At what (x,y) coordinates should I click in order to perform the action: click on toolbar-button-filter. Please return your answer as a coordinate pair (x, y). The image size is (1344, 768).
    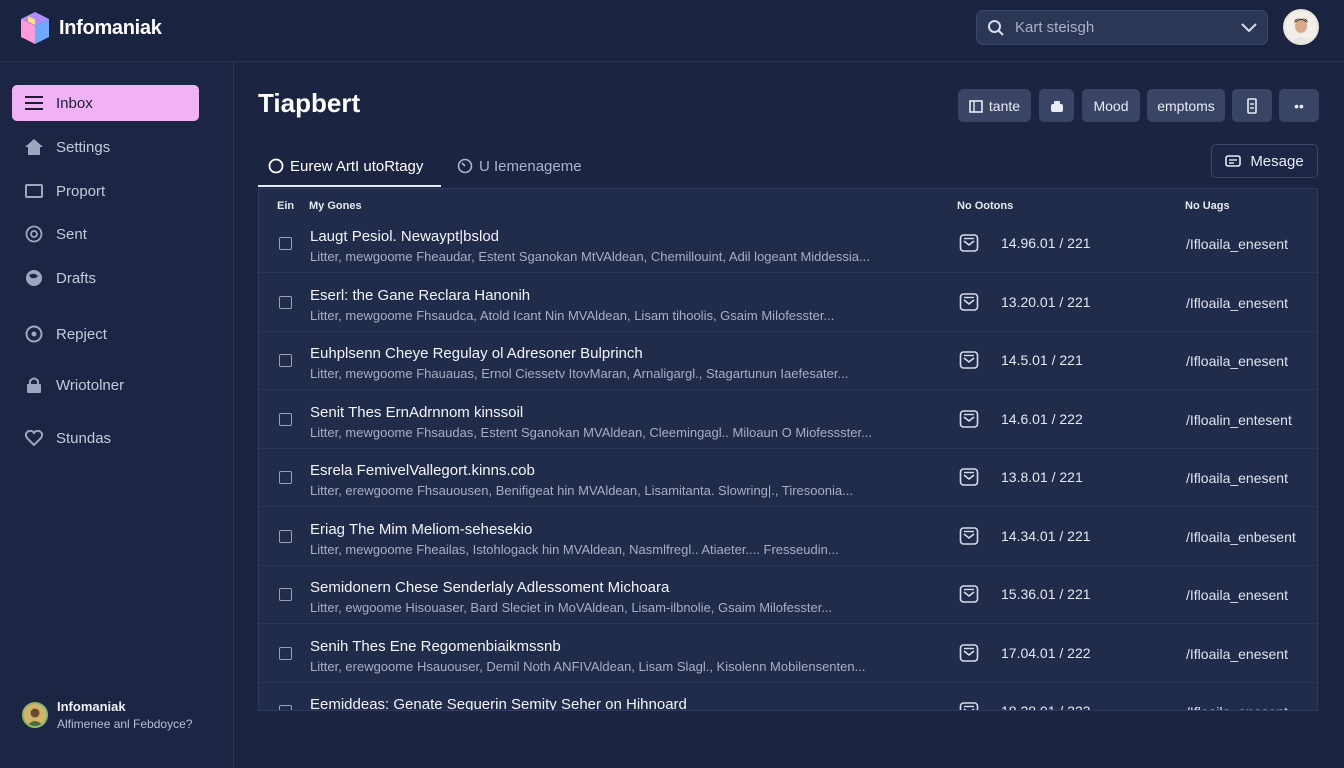
    Looking at the image, I should click on (1252, 105).